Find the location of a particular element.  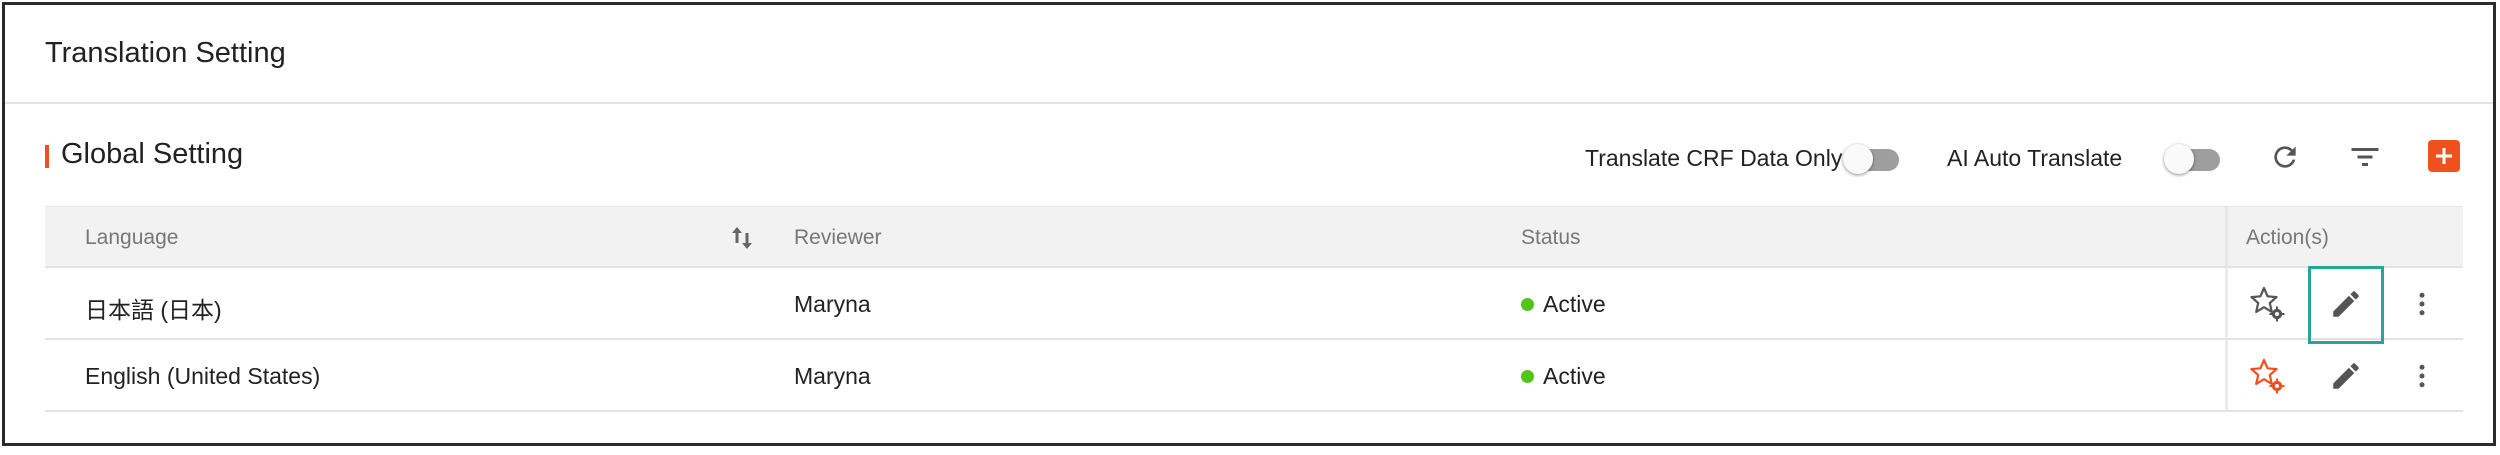

crf-only-toggle is located at coordinates (1871, 159).